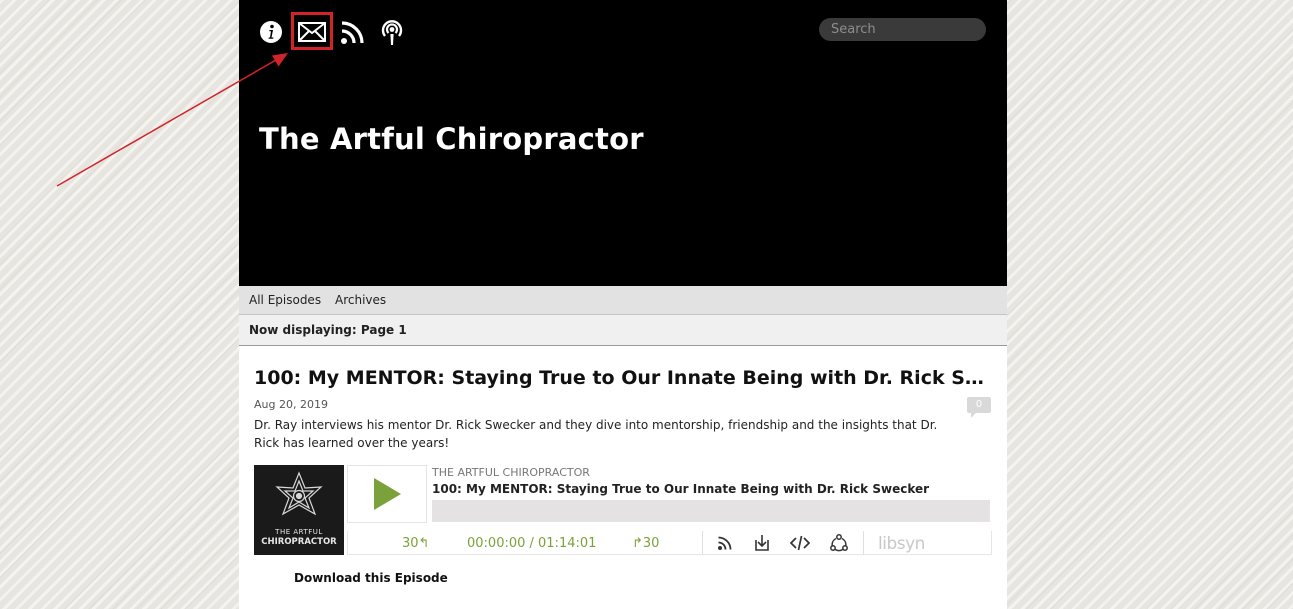  Describe the element at coordinates (669, 543) in the screenshot. I see `player-controls: 30↰ 00:00:00 / 01:14:01 ↱30 libsyn` at that location.